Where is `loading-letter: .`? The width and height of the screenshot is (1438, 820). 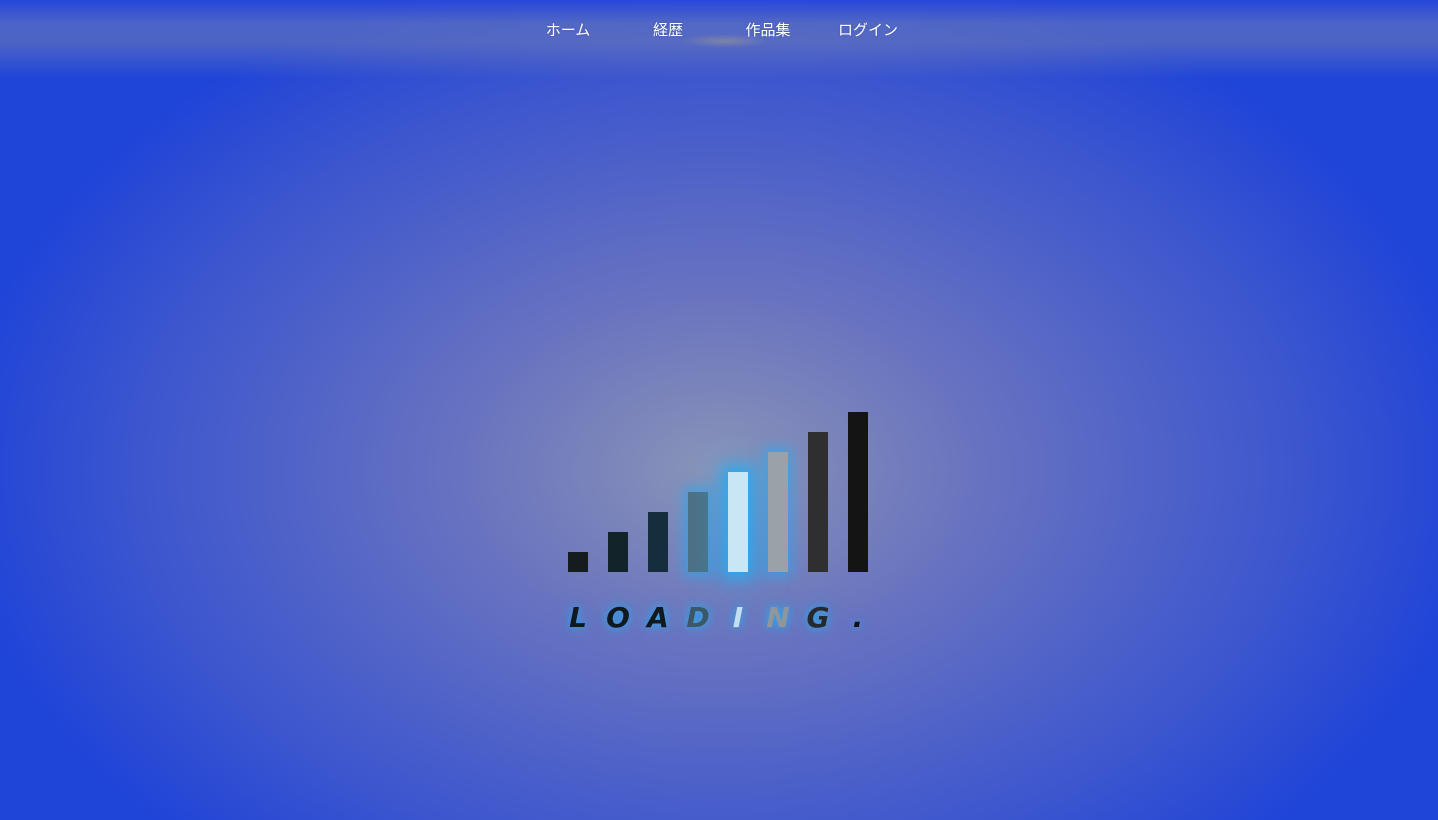 loading-letter: . is located at coordinates (858, 617).